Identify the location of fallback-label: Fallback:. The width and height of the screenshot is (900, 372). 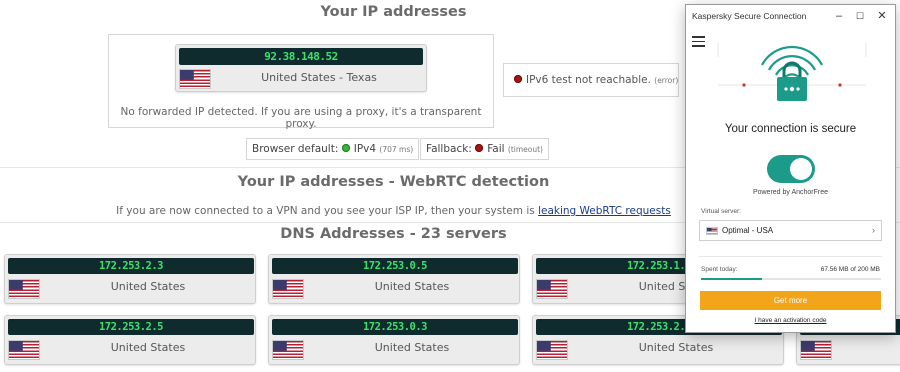
(449, 149).